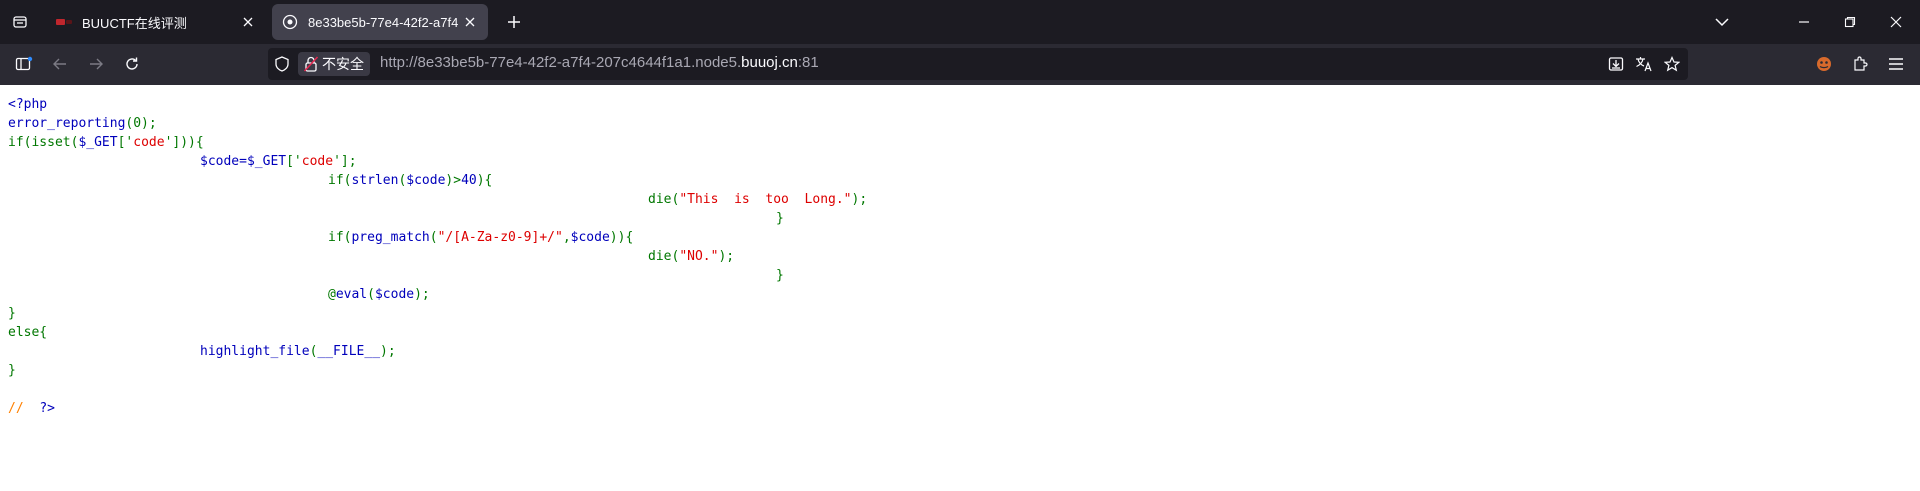  I want to click on lock-insecure-icon, so click(311, 64).